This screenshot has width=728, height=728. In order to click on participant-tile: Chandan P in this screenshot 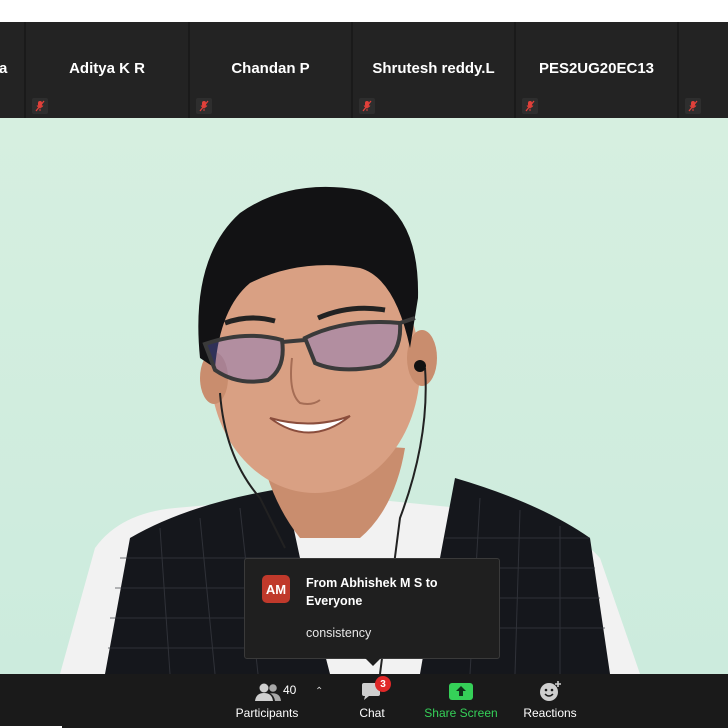, I will do `click(270, 70)`.